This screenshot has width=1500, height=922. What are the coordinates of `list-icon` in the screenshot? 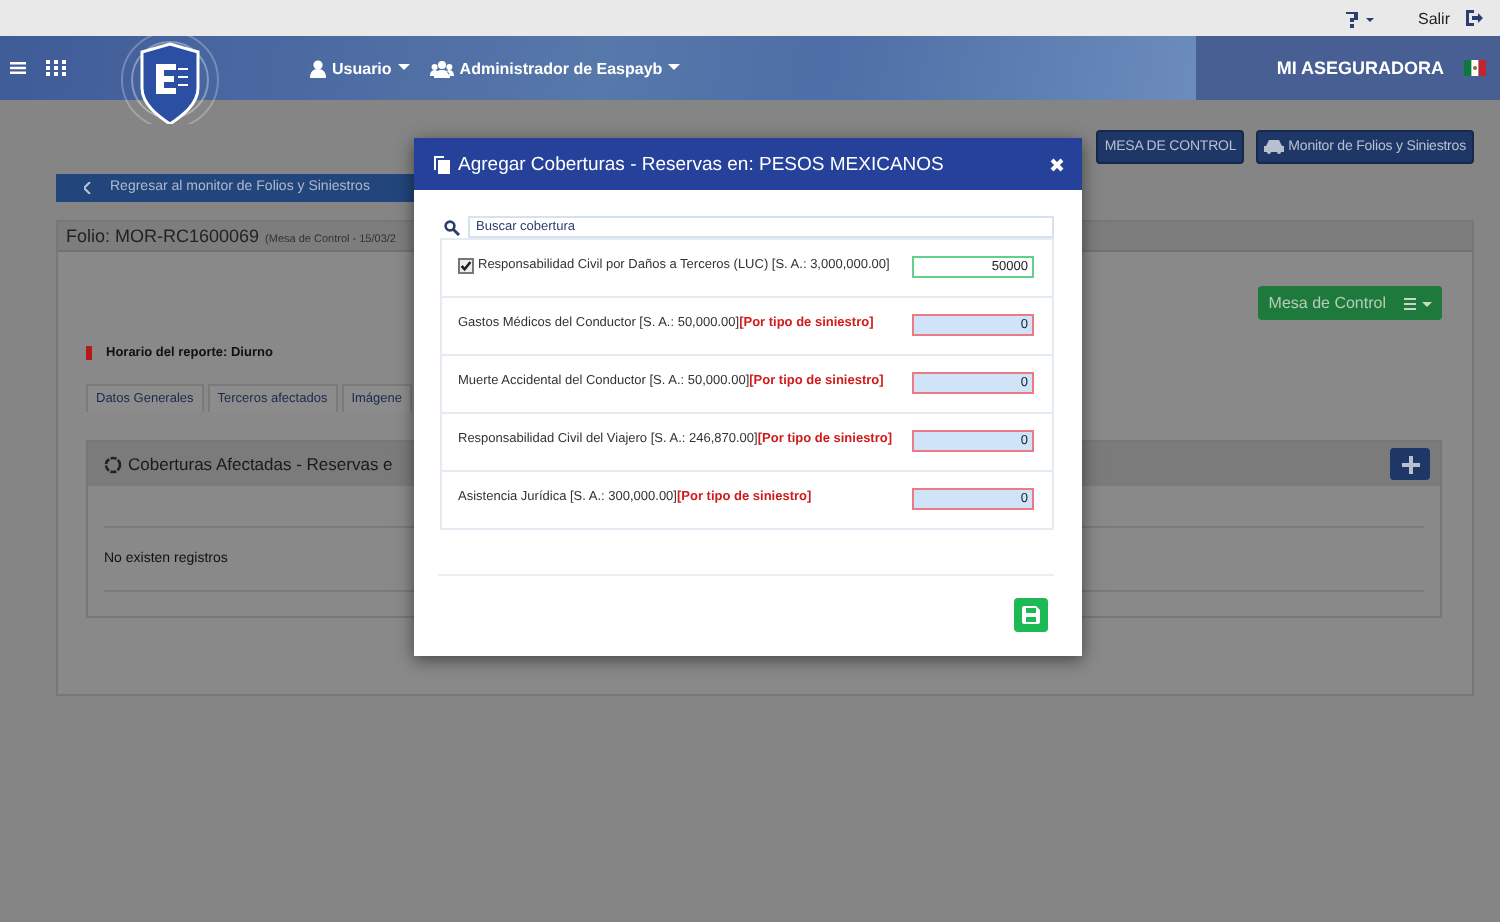 It's located at (1418, 303).